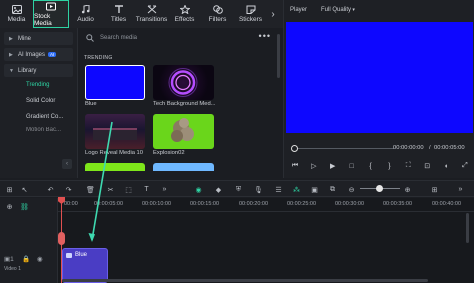 The height and width of the screenshot is (283, 474). Describe the element at coordinates (218, 189) in the screenshot. I see `marker-icon: ◆` at that location.